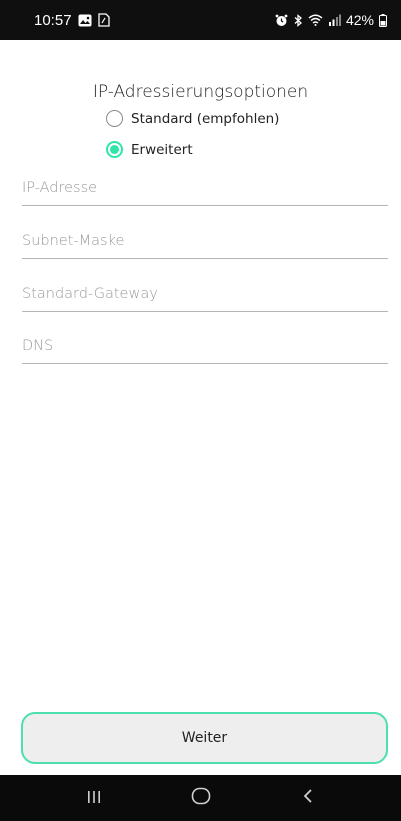 The image size is (401, 821). I want to click on ip-address-input, so click(205, 187).